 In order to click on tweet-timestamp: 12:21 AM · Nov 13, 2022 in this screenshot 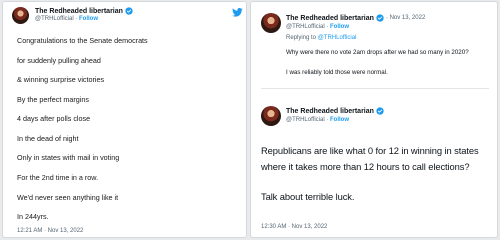, I will do `click(50, 231)`.